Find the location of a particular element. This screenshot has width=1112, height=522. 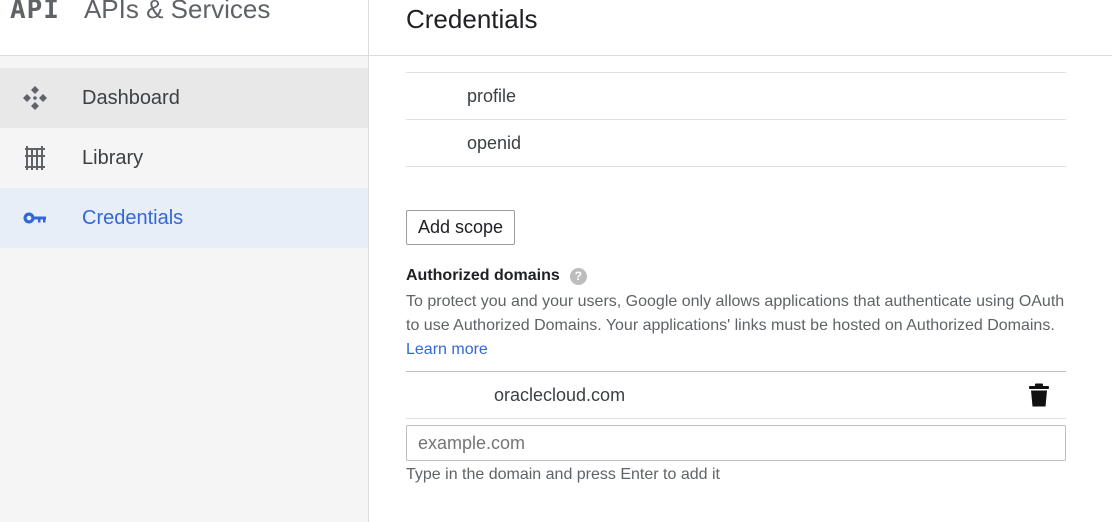

scope-label: profile is located at coordinates (492, 95).